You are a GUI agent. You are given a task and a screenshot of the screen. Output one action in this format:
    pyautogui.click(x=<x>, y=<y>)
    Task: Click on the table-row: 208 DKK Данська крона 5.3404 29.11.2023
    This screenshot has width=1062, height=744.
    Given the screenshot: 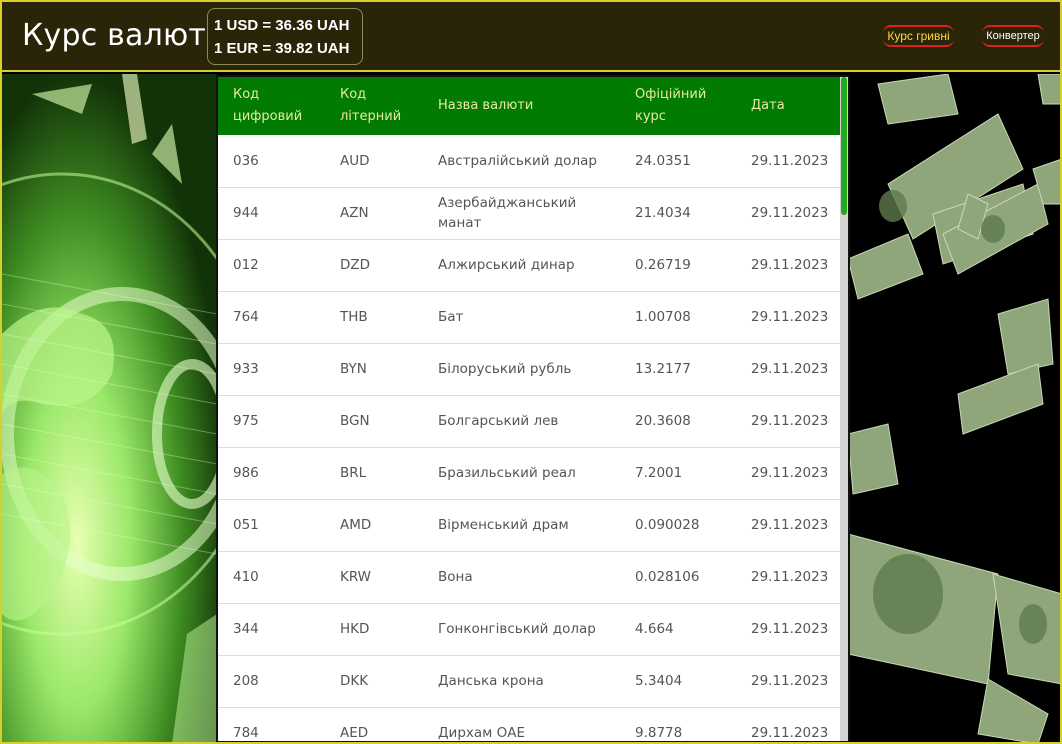 What is the action you would take?
    pyautogui.click(x=529, y=681)
    